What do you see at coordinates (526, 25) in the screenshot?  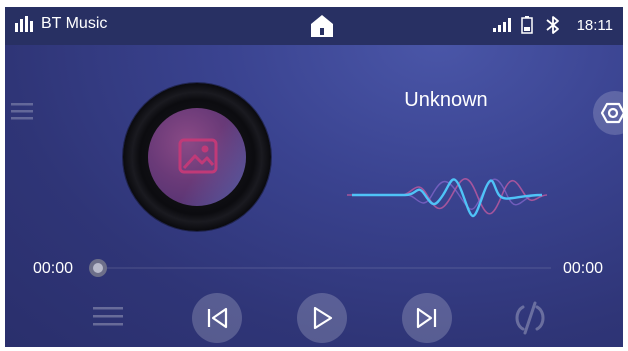 I see `battery-icon` at bounding box center [526, 25].